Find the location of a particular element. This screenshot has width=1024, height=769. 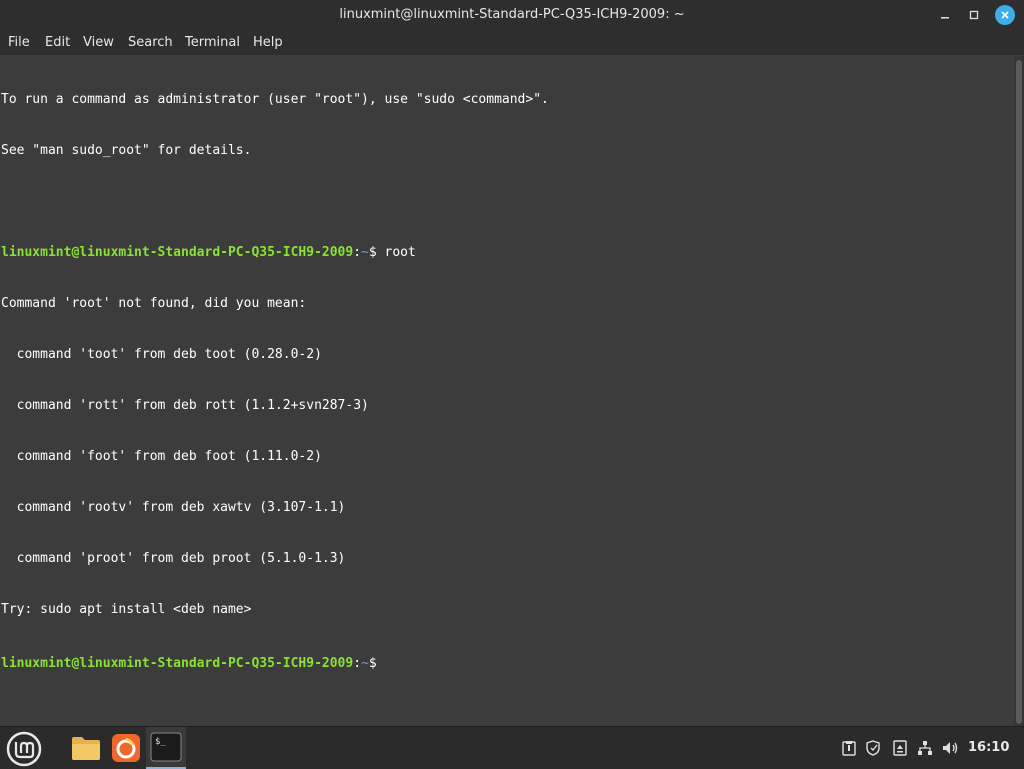

firefox-launcher is located at coordinates (126, 748).